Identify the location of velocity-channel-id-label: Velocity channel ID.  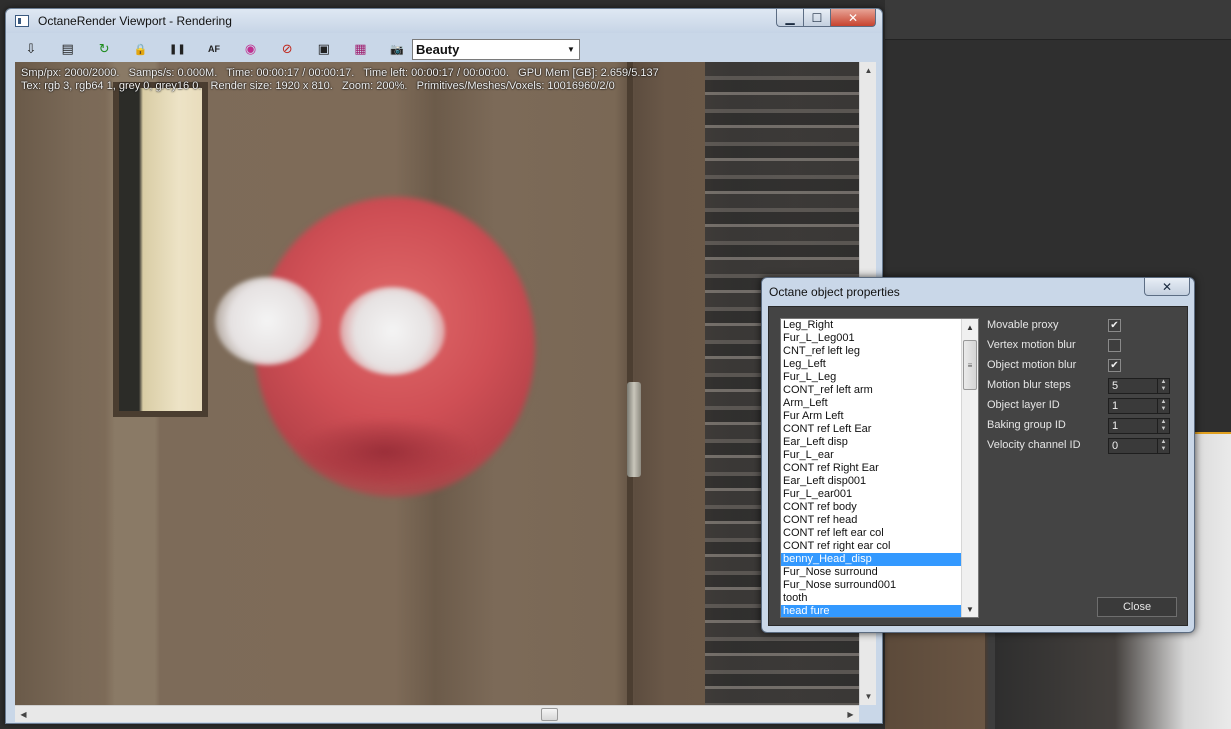
(1034, 445).